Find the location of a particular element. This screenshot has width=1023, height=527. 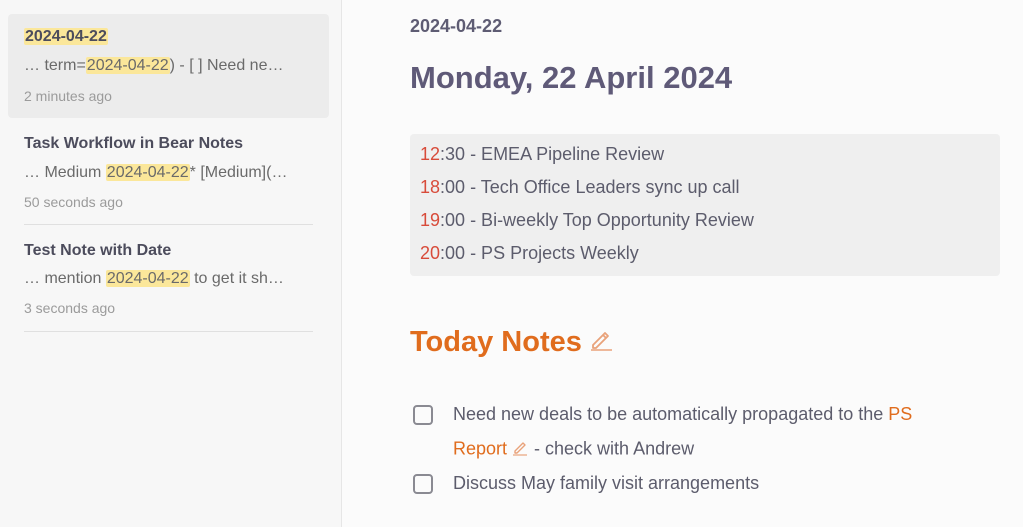

calendar-event: 12:30 - EMEA Pipeline Review is located at coordinates (542, 154).